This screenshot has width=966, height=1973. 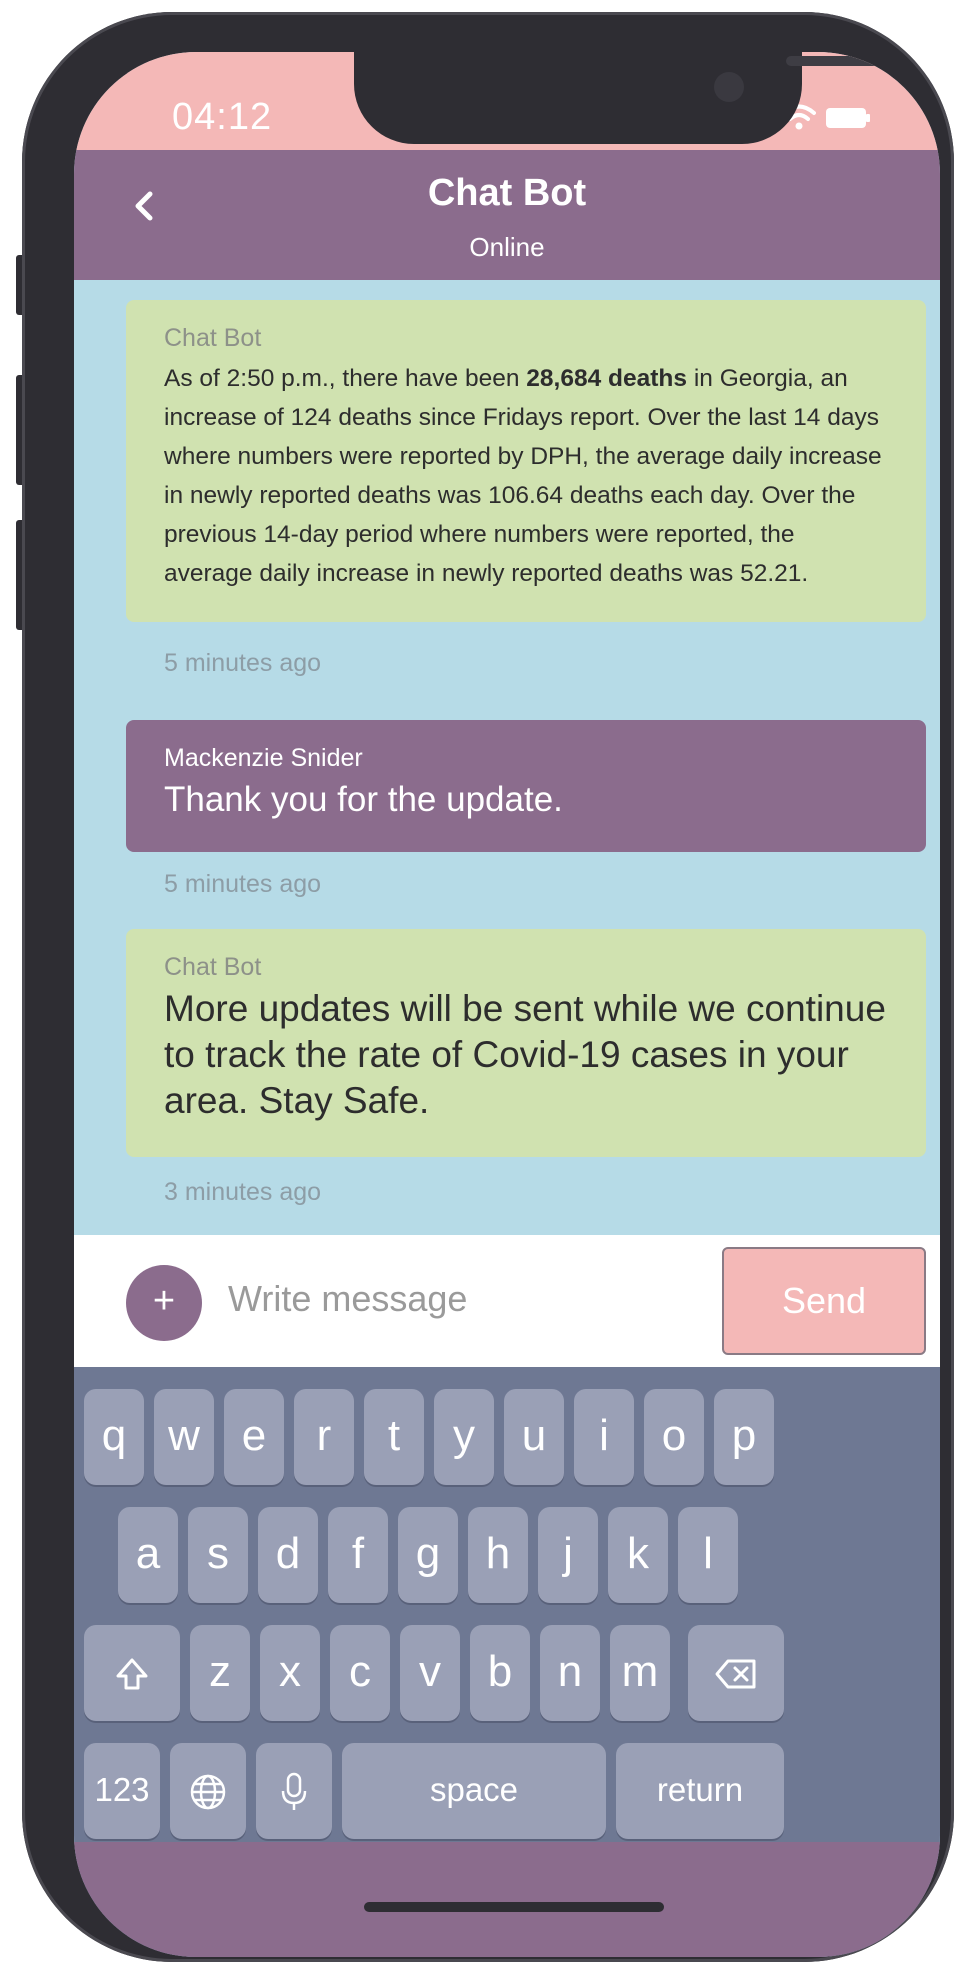 I want to click on key-g: g, so click(x=428, y=1555).